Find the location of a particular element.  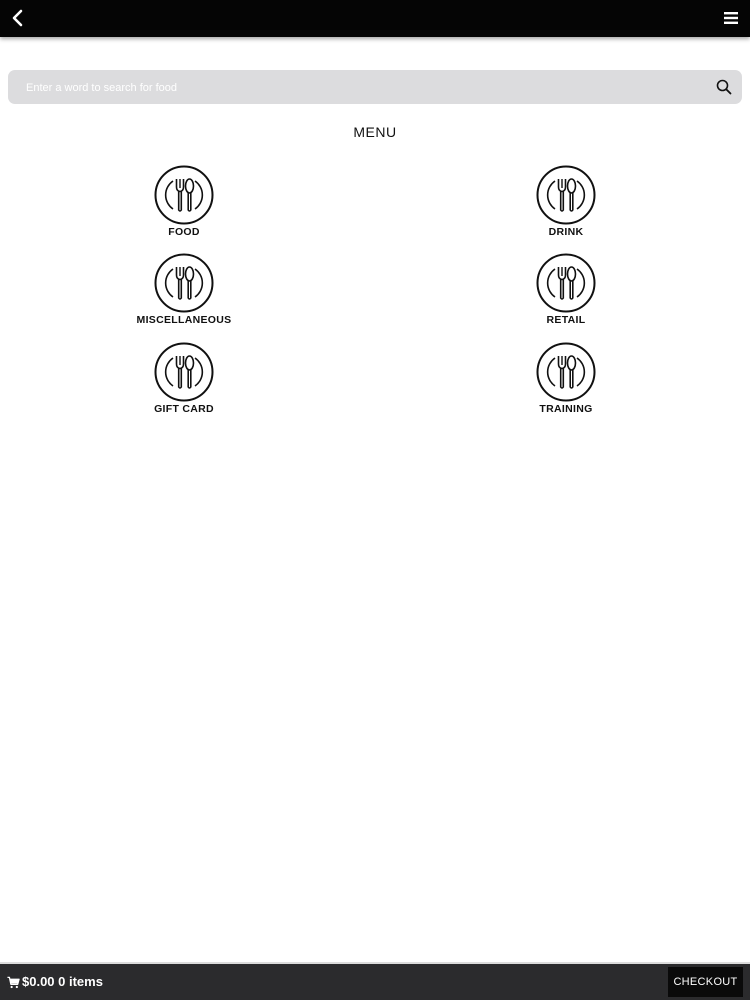

category-retail: RETAIL is located at coordinates (566, 289).